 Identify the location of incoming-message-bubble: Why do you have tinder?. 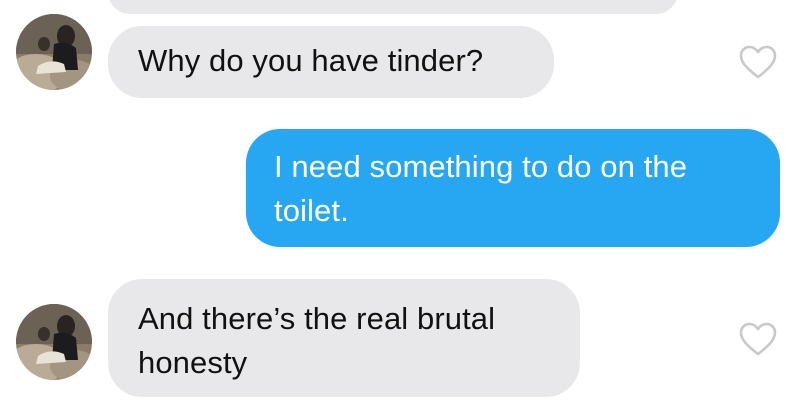
(331, 62).